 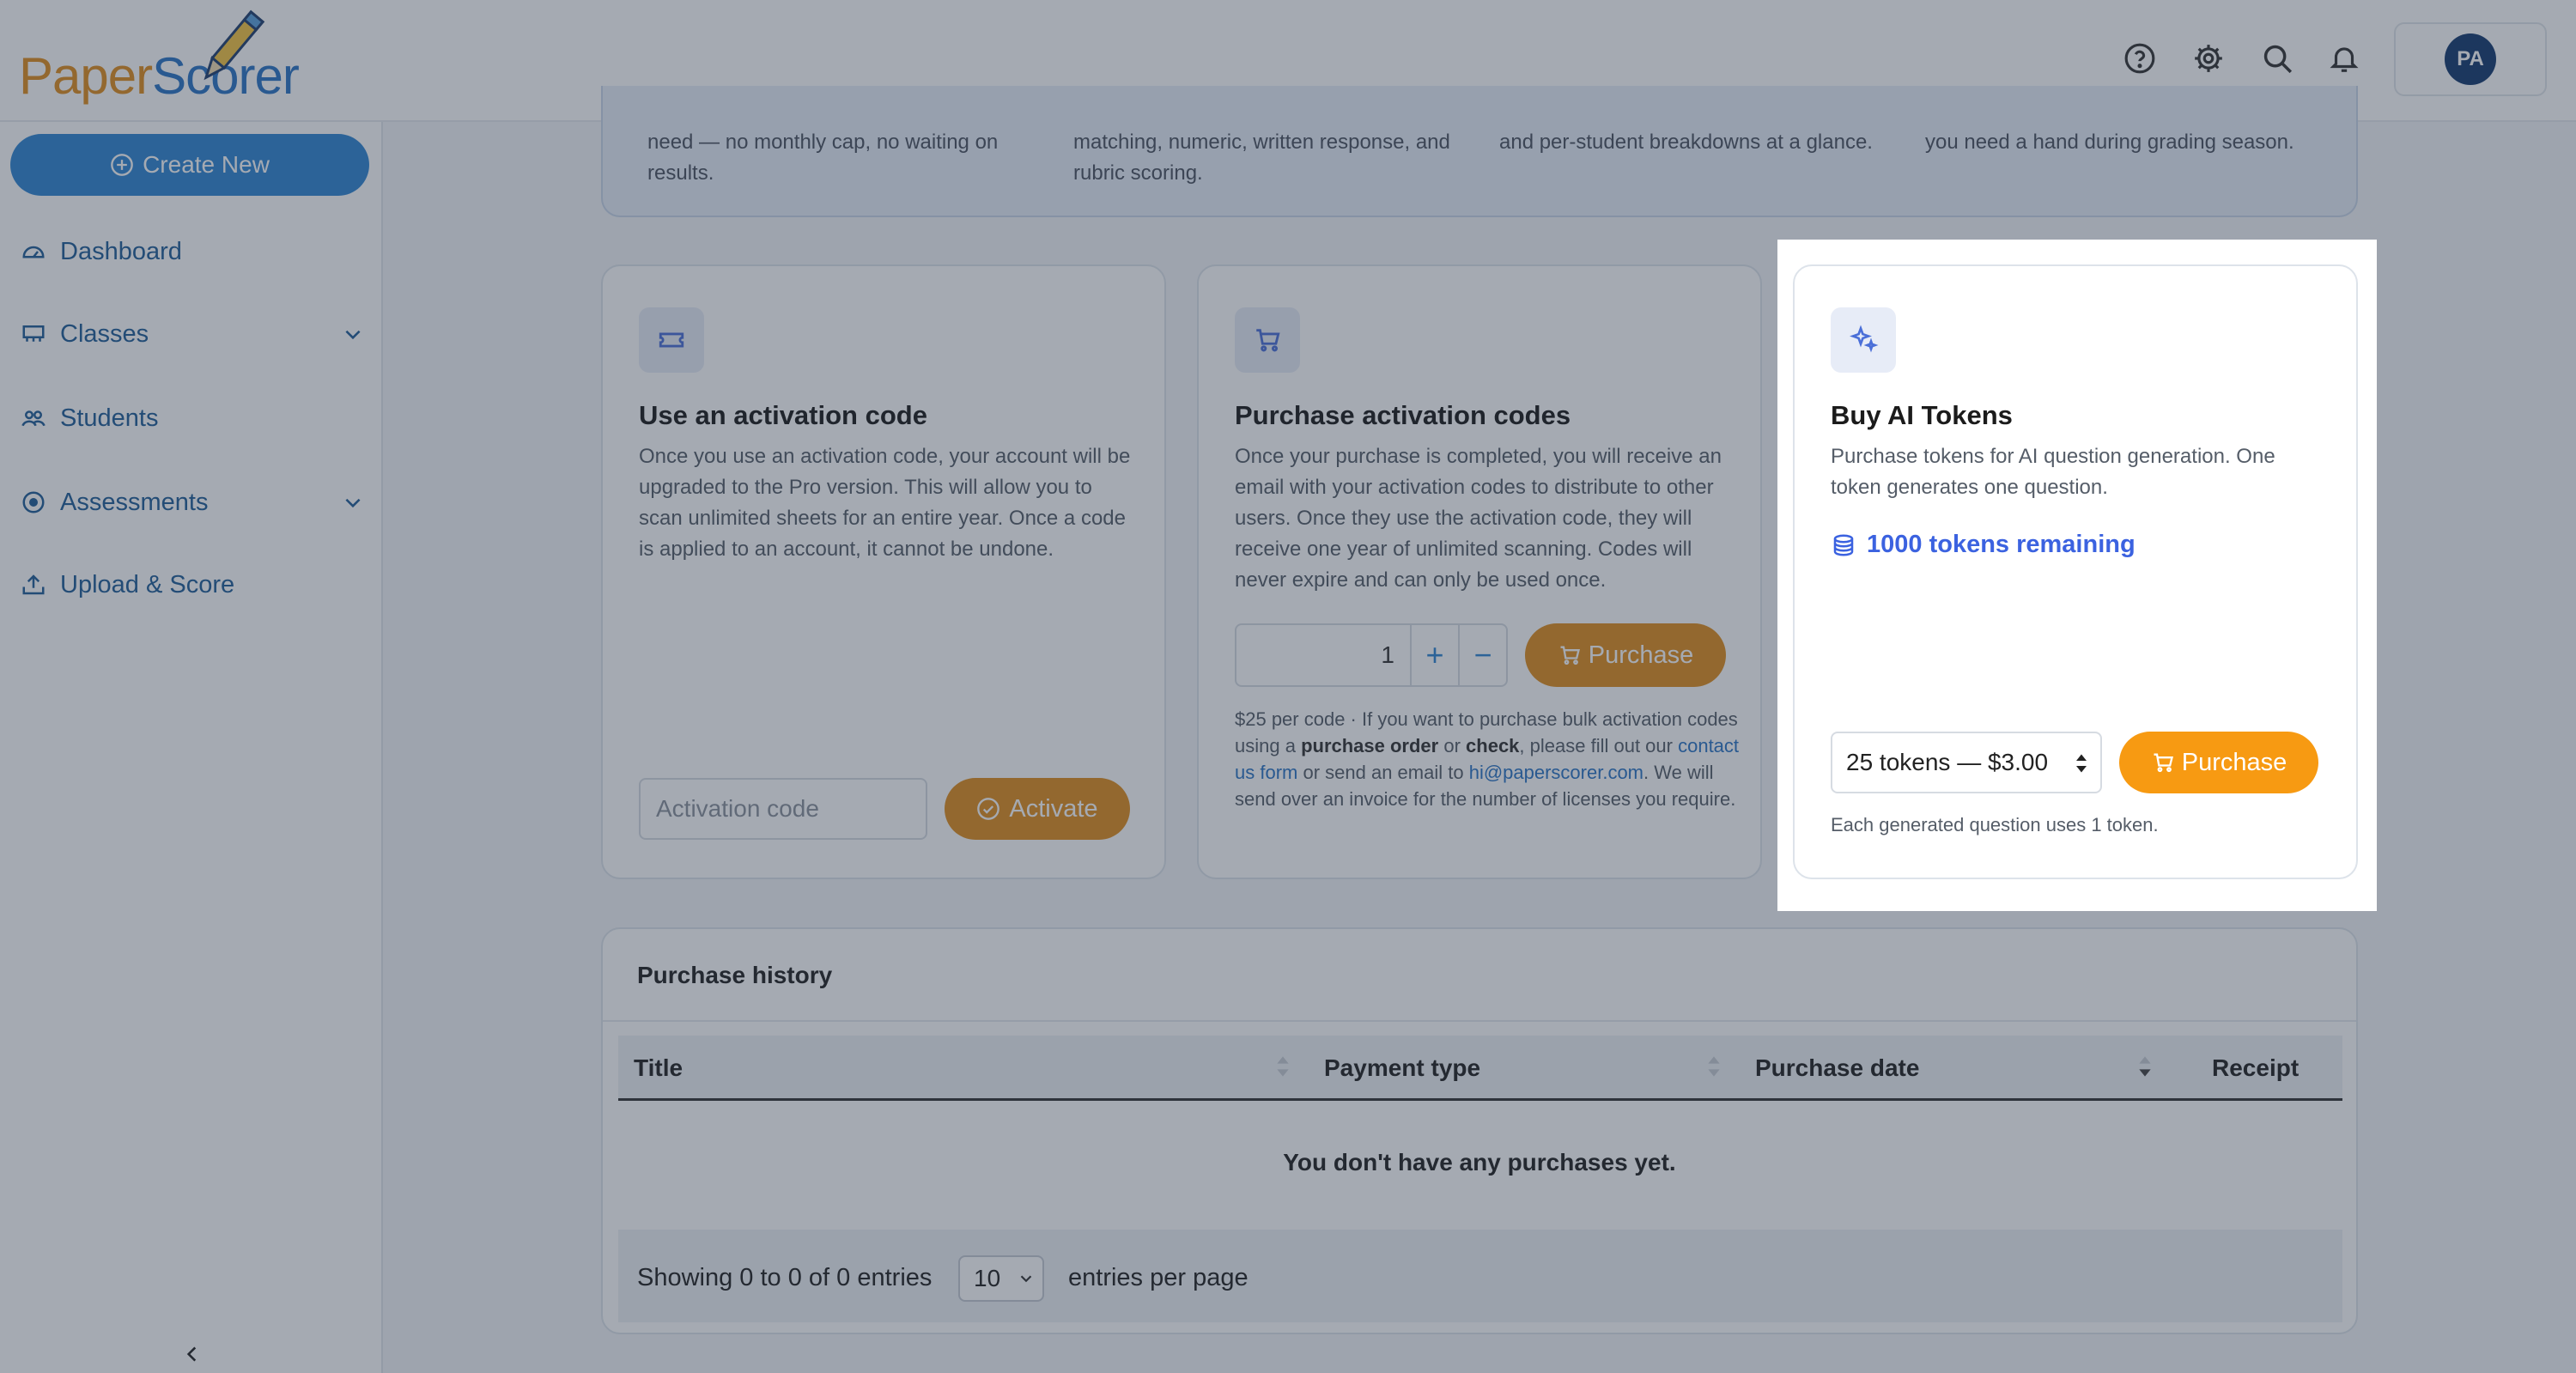 What do you see at coordinates (671, 340) in the screenshot?
I see `ticket-icon` at bounding box center [671, 340].